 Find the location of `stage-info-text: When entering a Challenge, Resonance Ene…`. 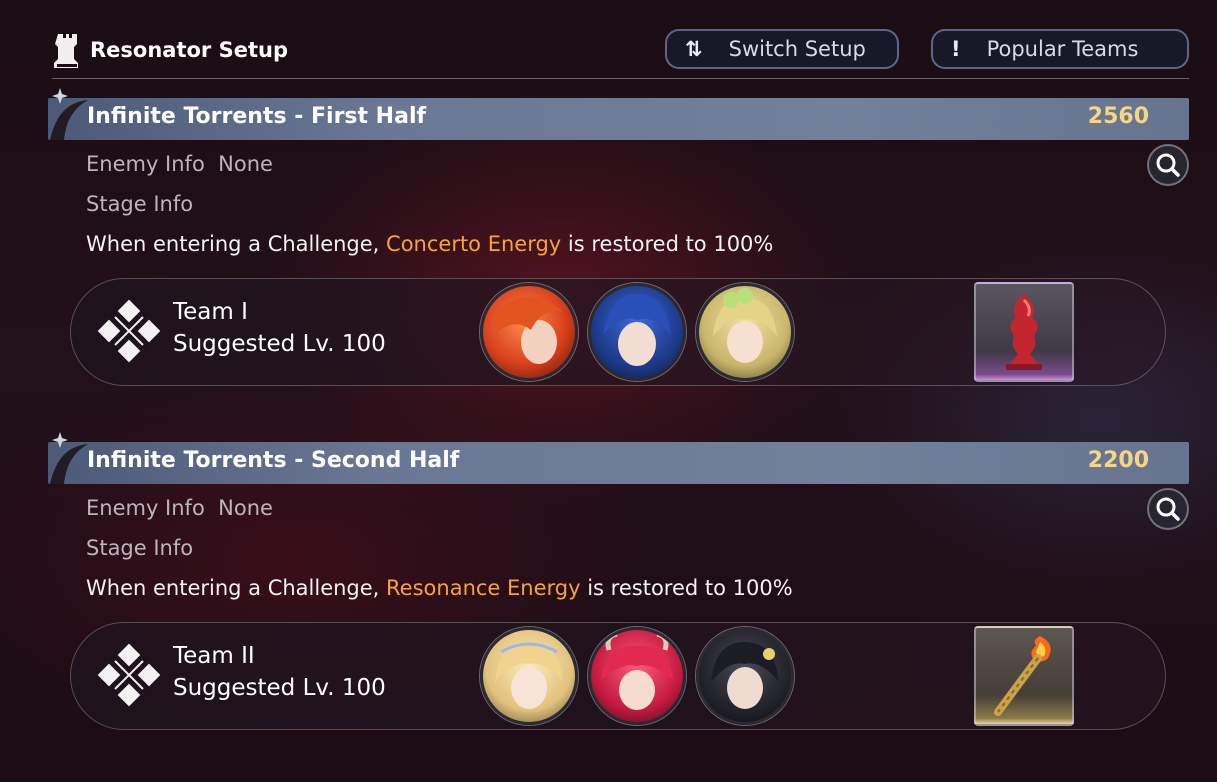

stage-info-text: When entering a Challenge, Resonance Ene… is located at coordinates (439, 588).